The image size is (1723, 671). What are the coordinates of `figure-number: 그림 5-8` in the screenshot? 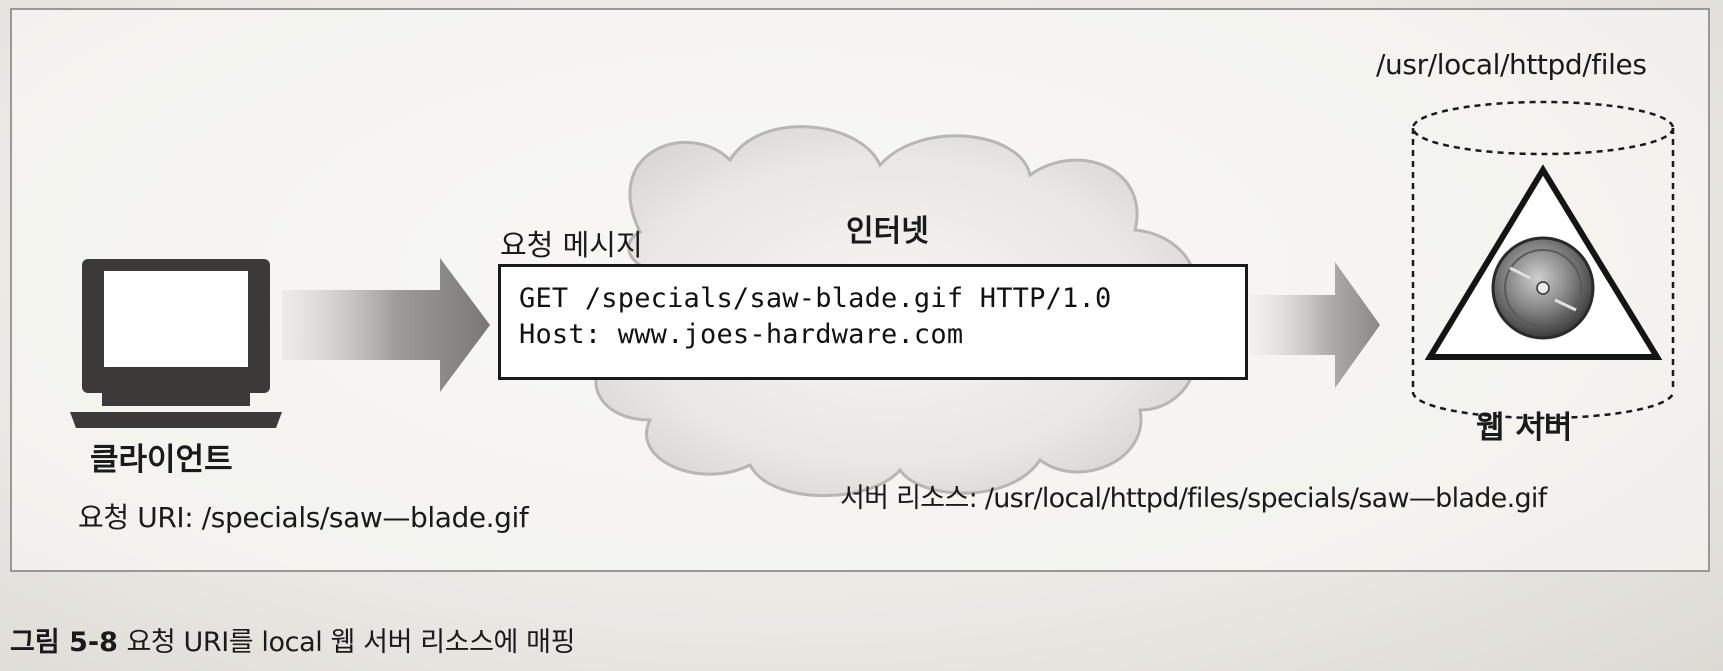 It's located at (64, 642).